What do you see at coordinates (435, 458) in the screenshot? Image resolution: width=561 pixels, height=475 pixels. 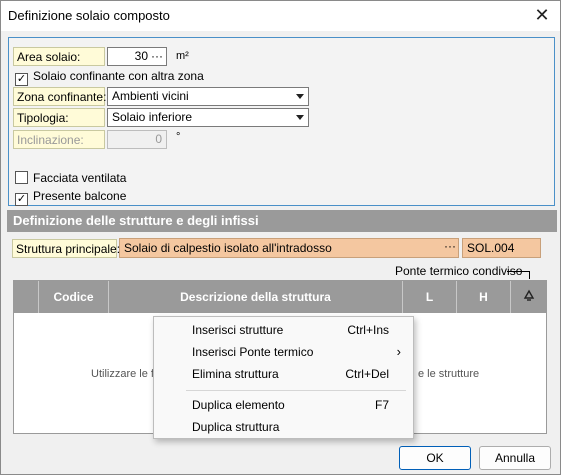 I see `ok-button: OK` at bounding box center [435, 458].